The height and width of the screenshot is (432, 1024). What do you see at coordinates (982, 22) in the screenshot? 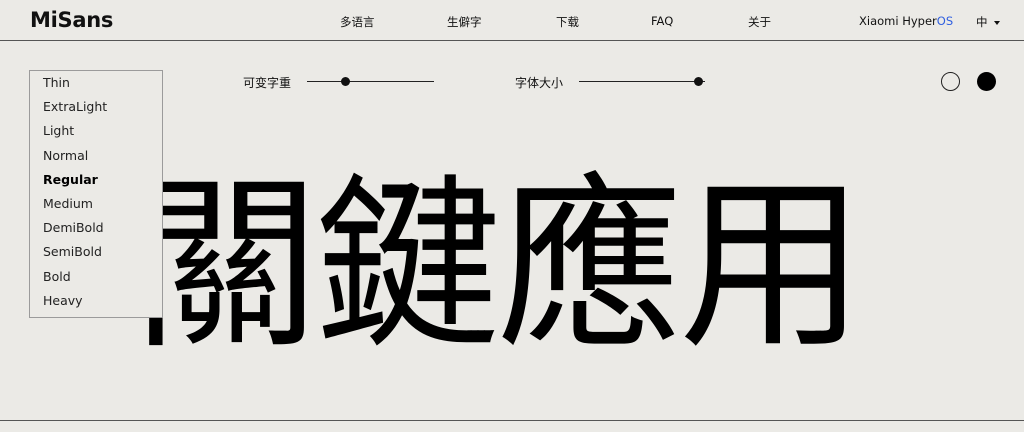
I see `language-label: 中` at bounding box center [982, 22].